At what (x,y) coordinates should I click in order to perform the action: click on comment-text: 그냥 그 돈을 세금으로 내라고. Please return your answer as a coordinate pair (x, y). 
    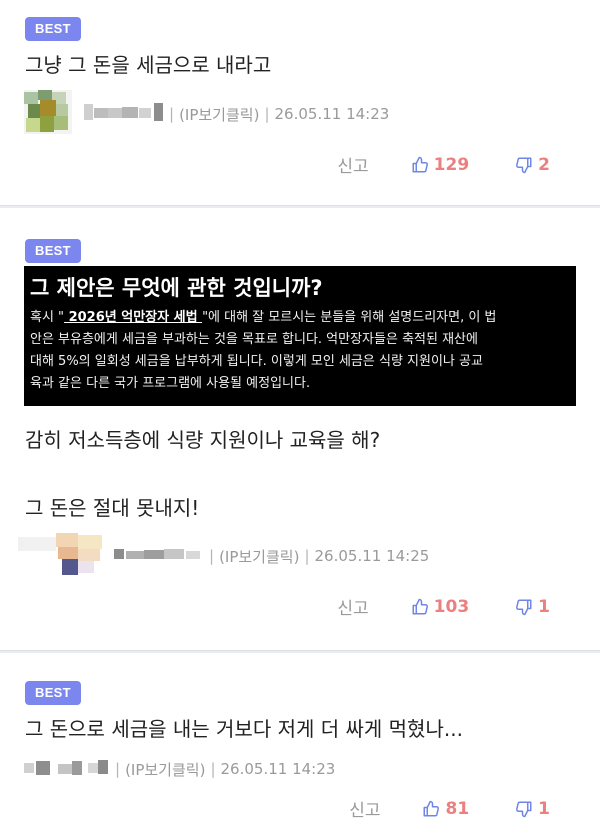
    Looking at the image, I should click on (148, 65).